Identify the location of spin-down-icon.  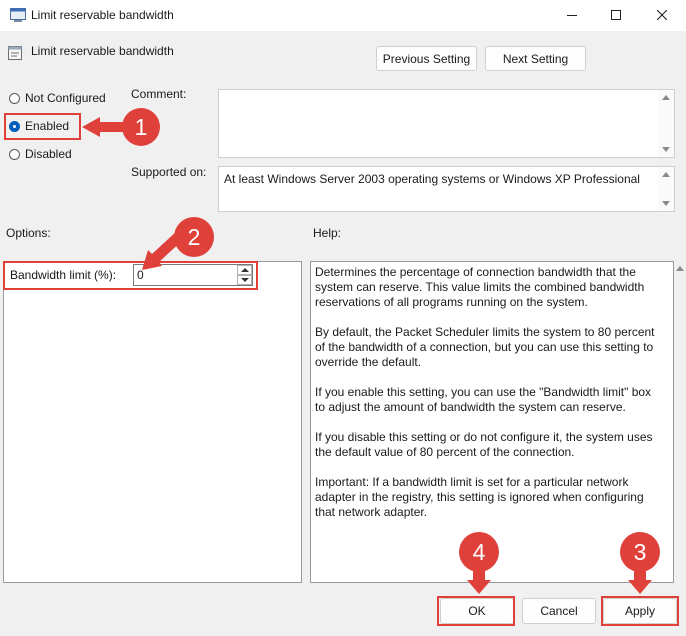
(244, 280).